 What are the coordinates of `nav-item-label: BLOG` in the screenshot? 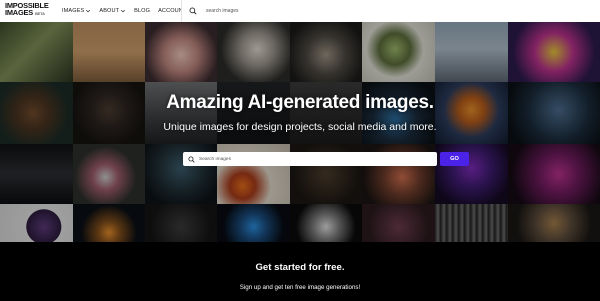 It's located at (142, 11).